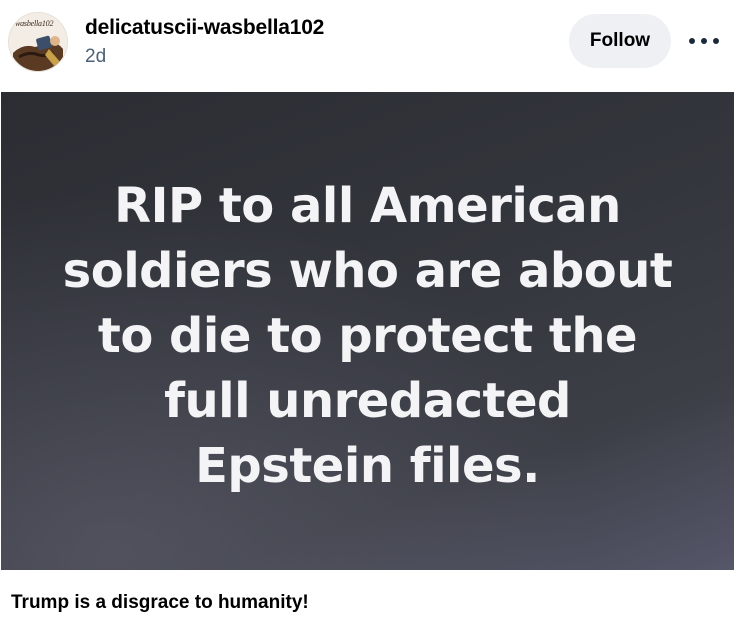 The height and width of the screenshot is (636, 735). Describe the element at coordinates (95, 57) in the screenshot. I see `post-timestamp: 2d` at that location.